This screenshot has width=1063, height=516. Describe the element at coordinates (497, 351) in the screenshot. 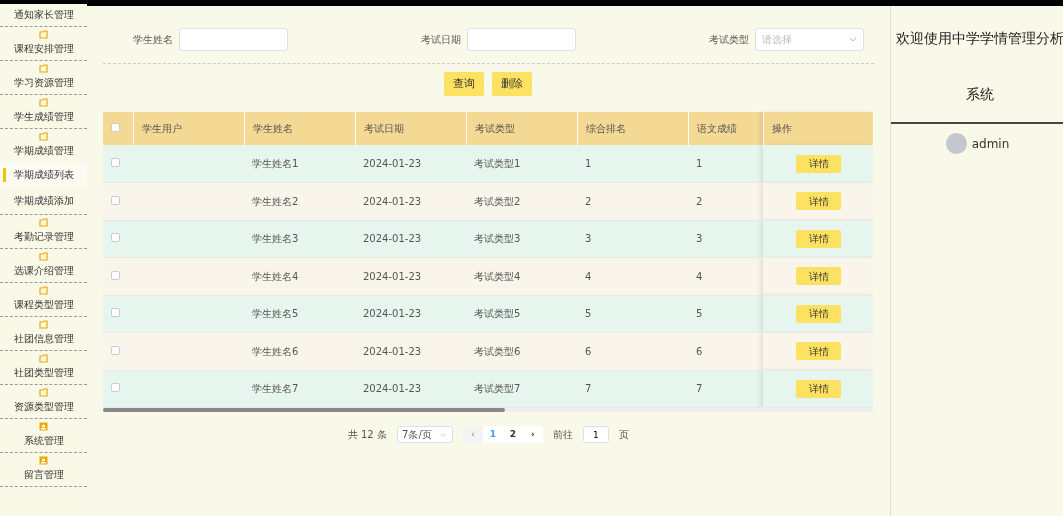

I see `table-cell: 考试类型6` at that location.